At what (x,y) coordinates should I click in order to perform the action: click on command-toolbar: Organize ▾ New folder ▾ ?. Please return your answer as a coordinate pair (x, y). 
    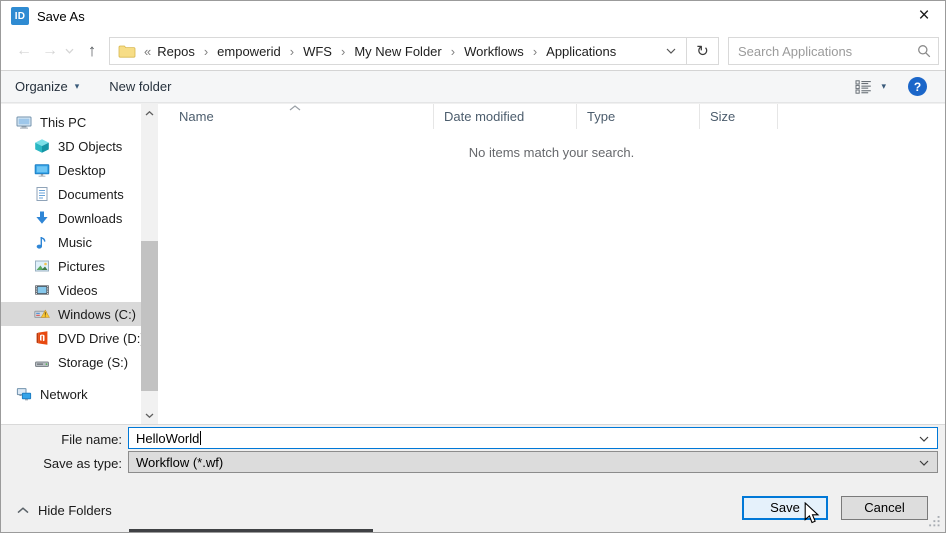
    Looking at the image, I should click on (473, 87).